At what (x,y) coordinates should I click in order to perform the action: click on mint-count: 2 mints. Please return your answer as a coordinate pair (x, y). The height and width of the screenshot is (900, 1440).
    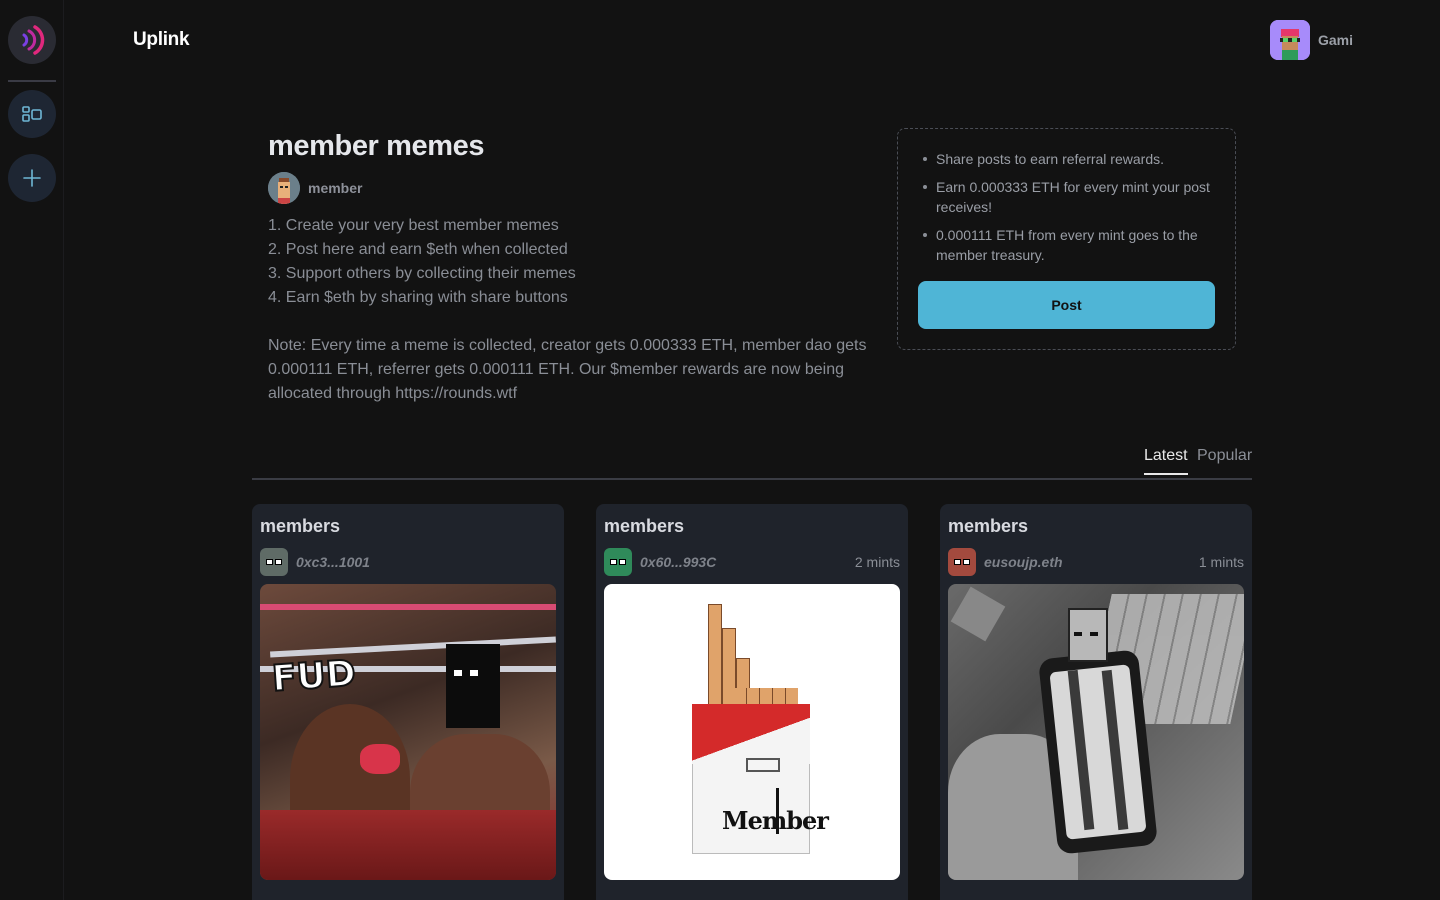
    Looking at the image, I should click on (877, 562).